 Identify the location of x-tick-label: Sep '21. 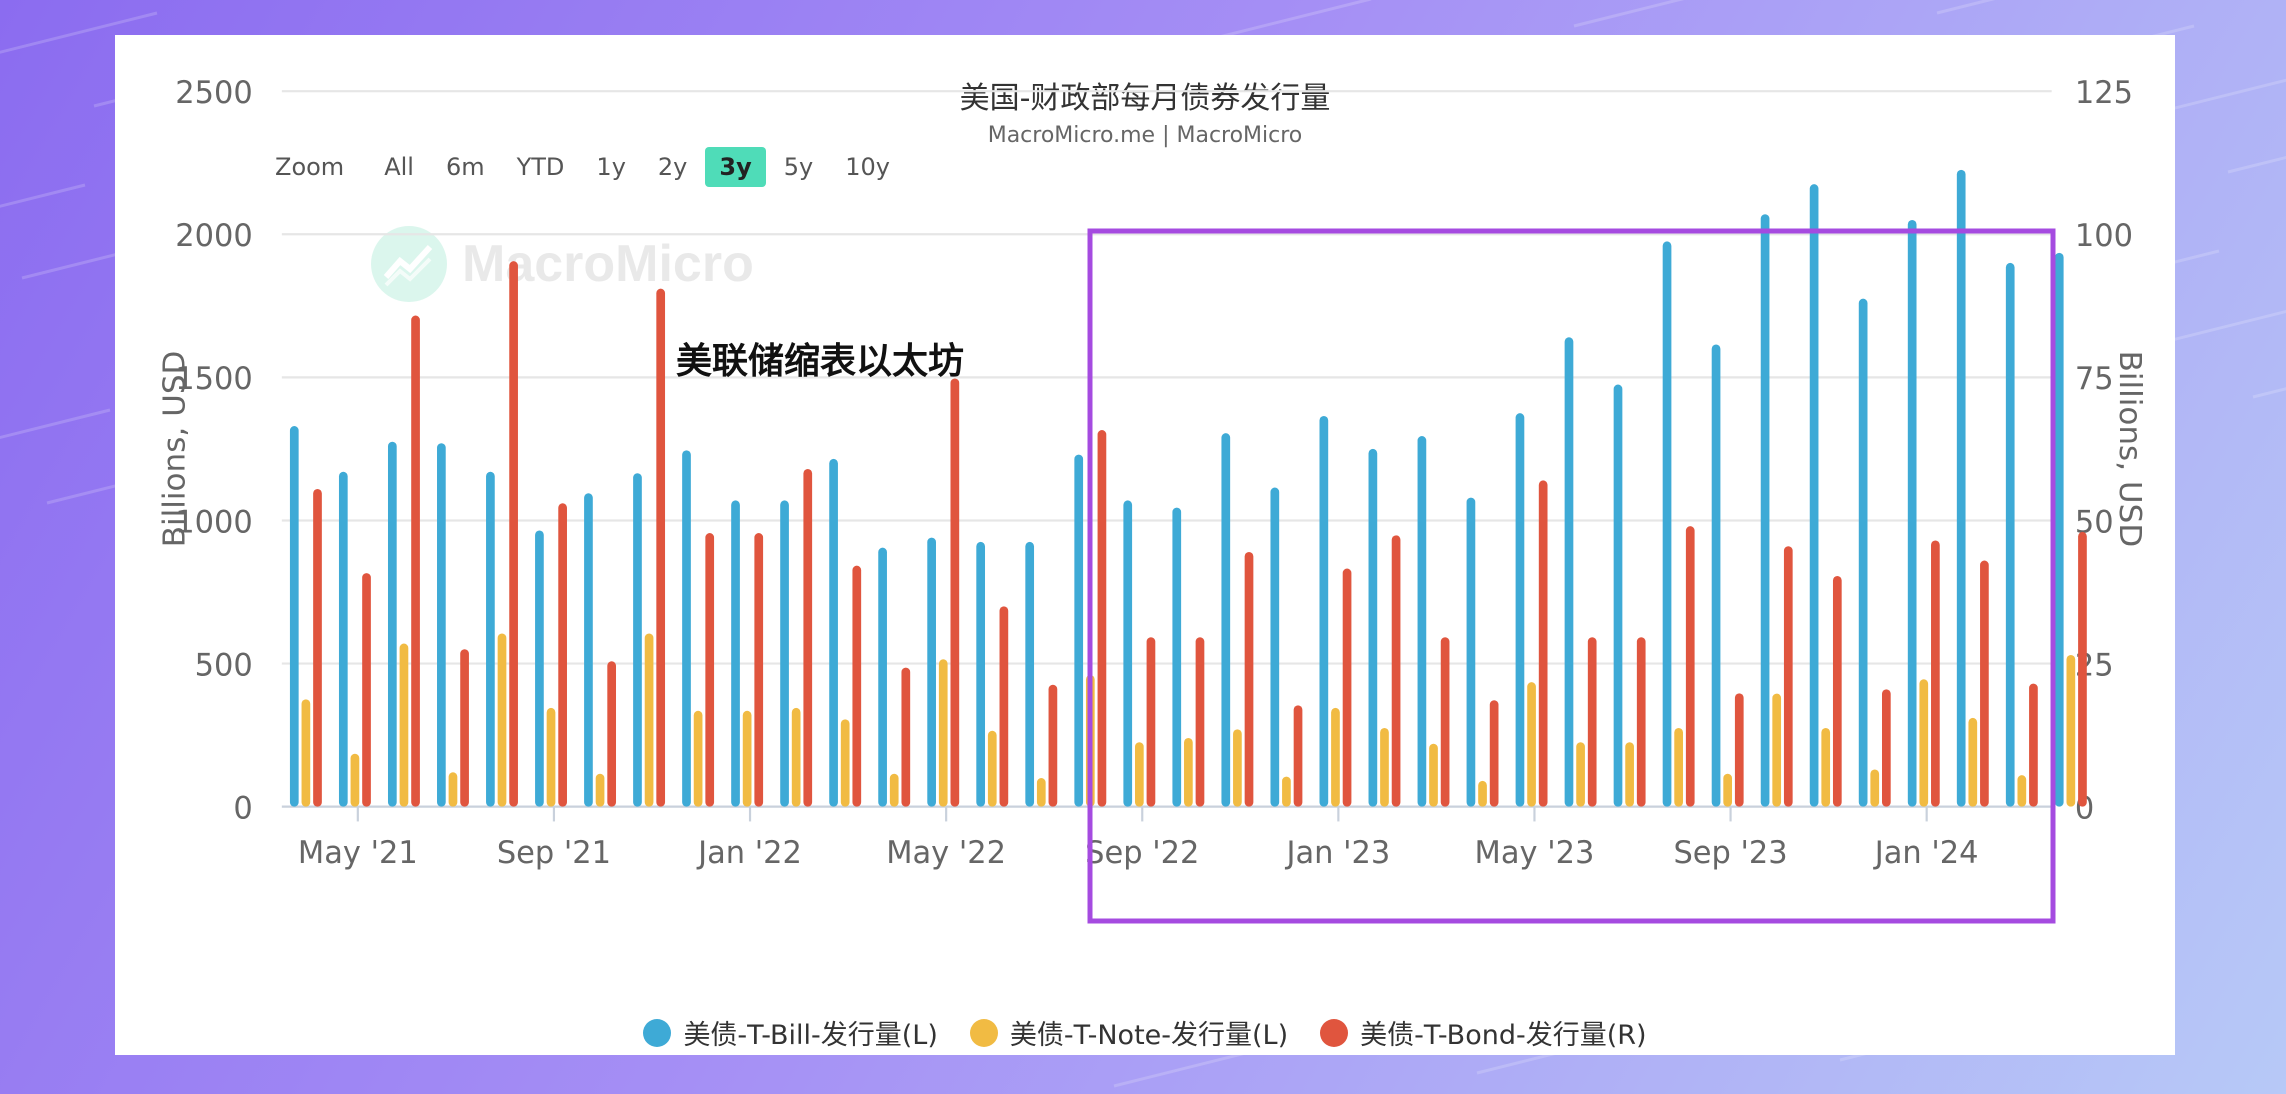
(554, 853).